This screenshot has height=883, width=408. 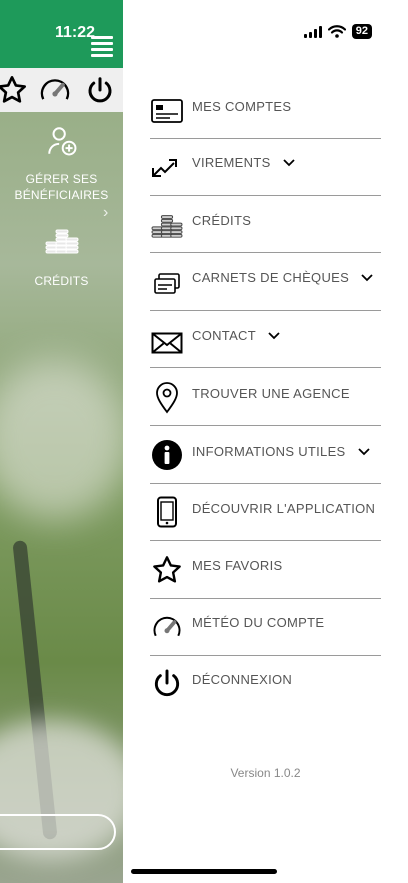 I want to click on menu-item-trouver-une-agence: TROUVER UNE AGENCE, so click(x=265, y=397).